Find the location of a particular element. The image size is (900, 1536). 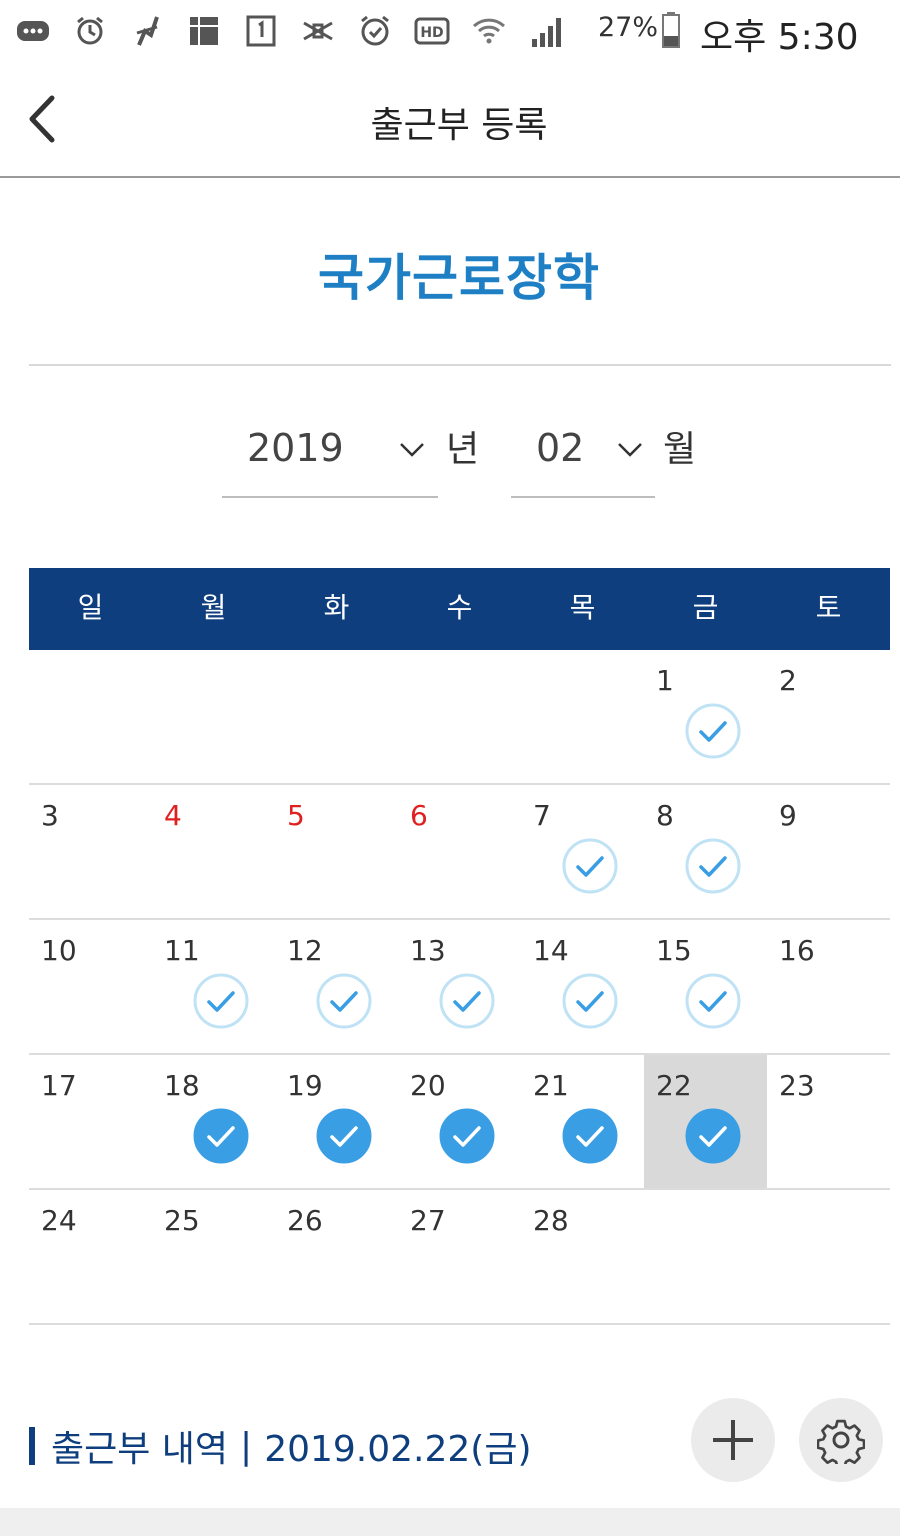

year-unit: 년 is located at coordinates (463, 449).